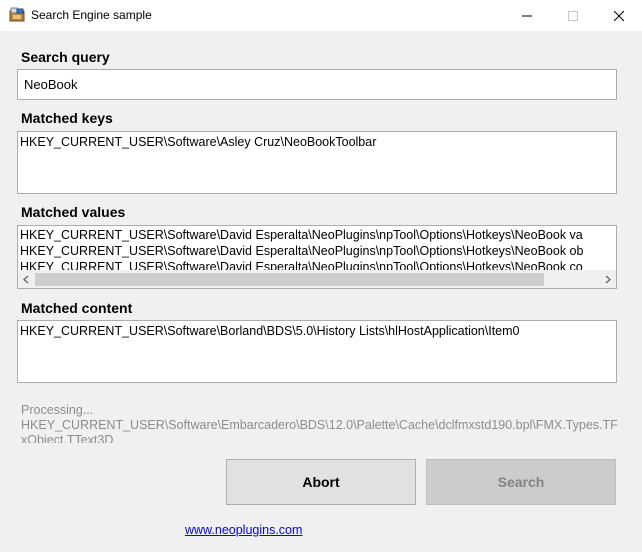  I want to click on search-button: Search, so click(521, 482).